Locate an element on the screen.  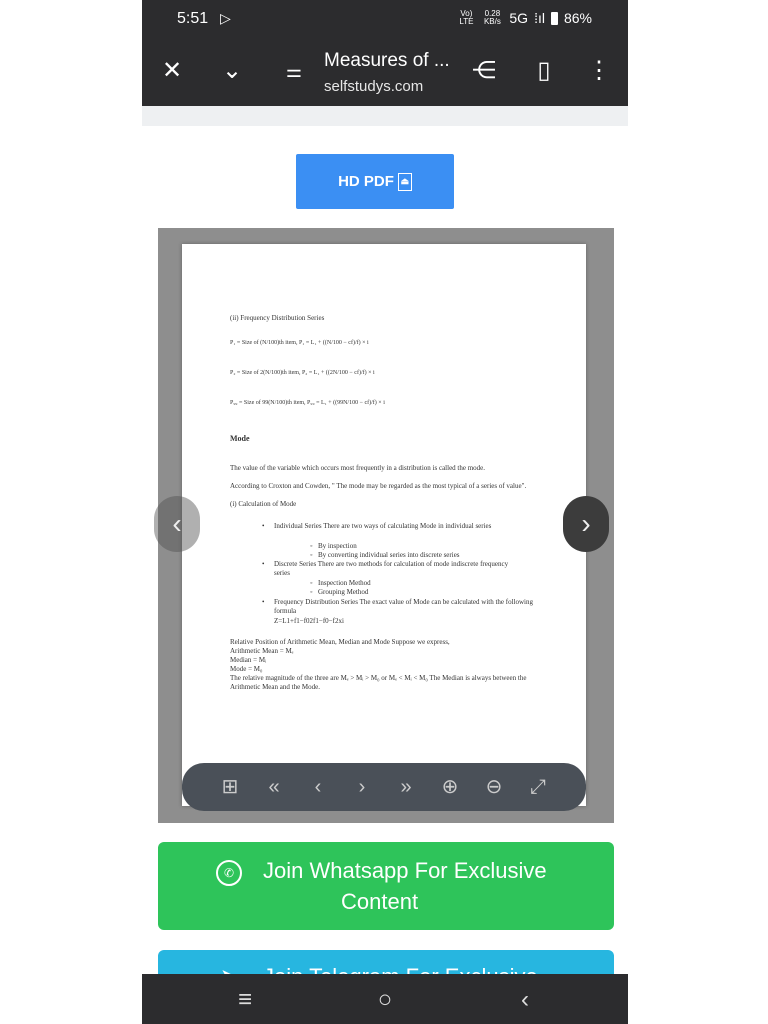
bullet-inspection: By inspection is located at coordinates (337, 546).